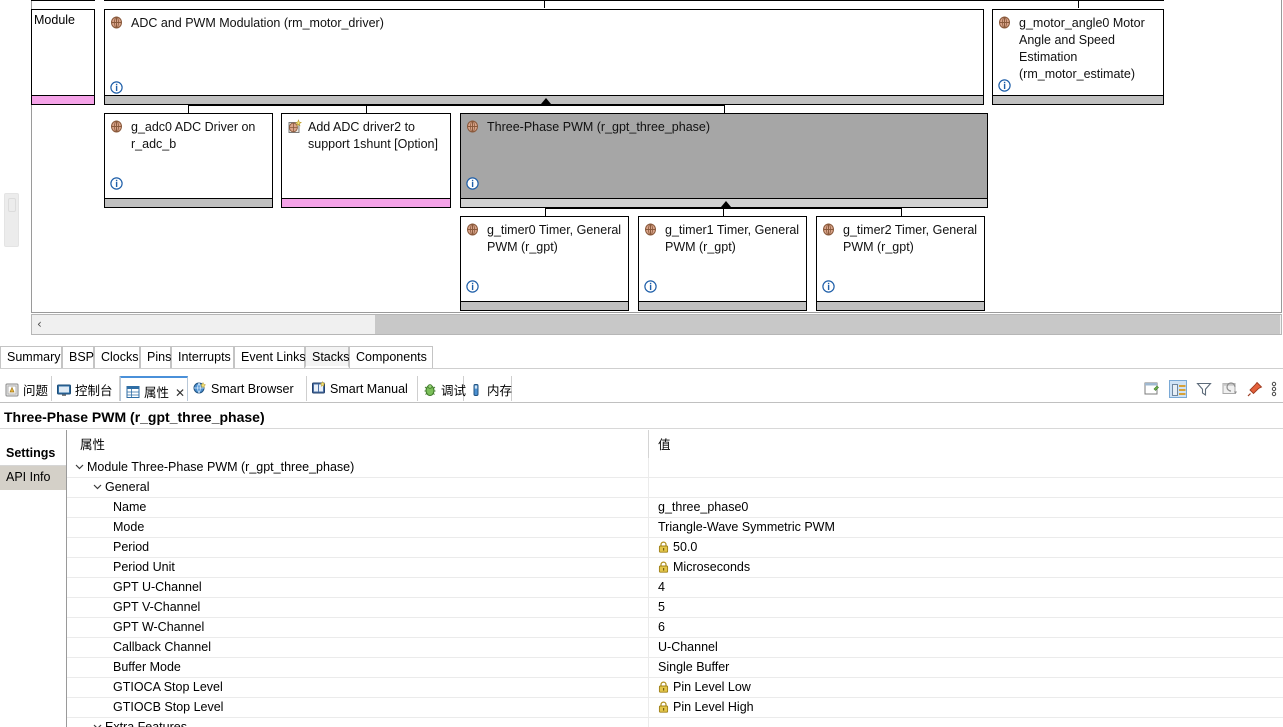 The height and width of the screenshot is (727, 1283). Describe the element at coordinates (391, 357) in the screenshot. I see `tab-components: Components` at that location.